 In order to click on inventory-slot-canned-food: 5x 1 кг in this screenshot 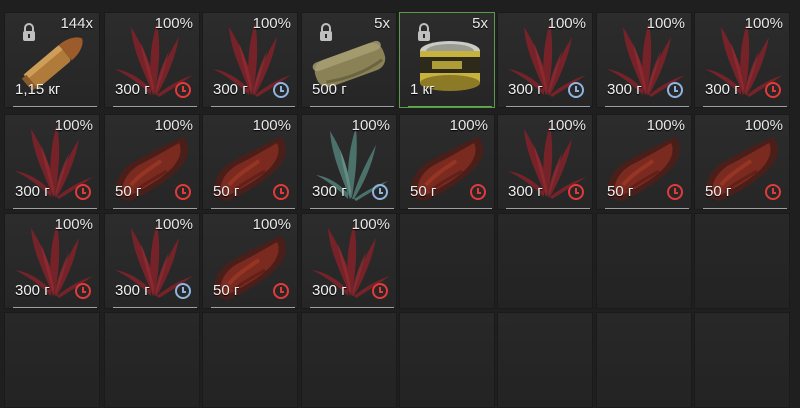, I will do `click(447, 60)`.